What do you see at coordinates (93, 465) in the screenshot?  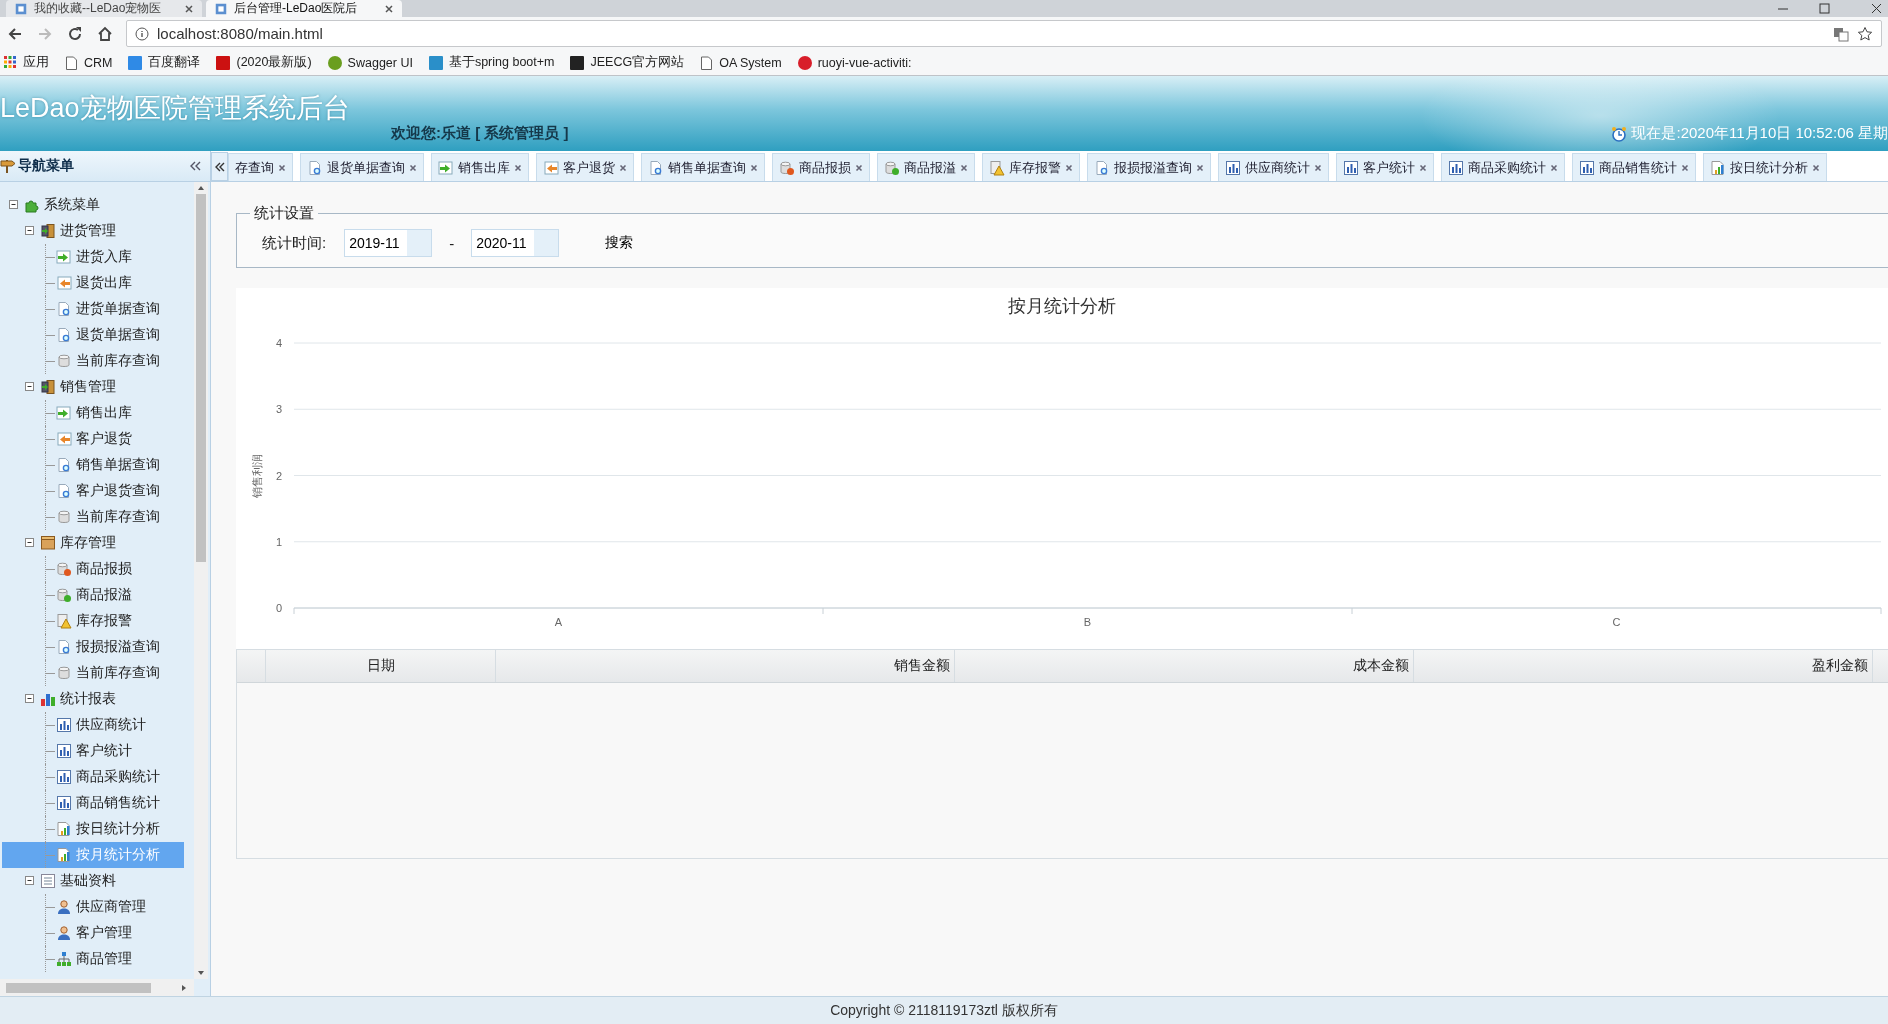 I see `tree-item: 销售单据查询` at bounding box center [93, 465].